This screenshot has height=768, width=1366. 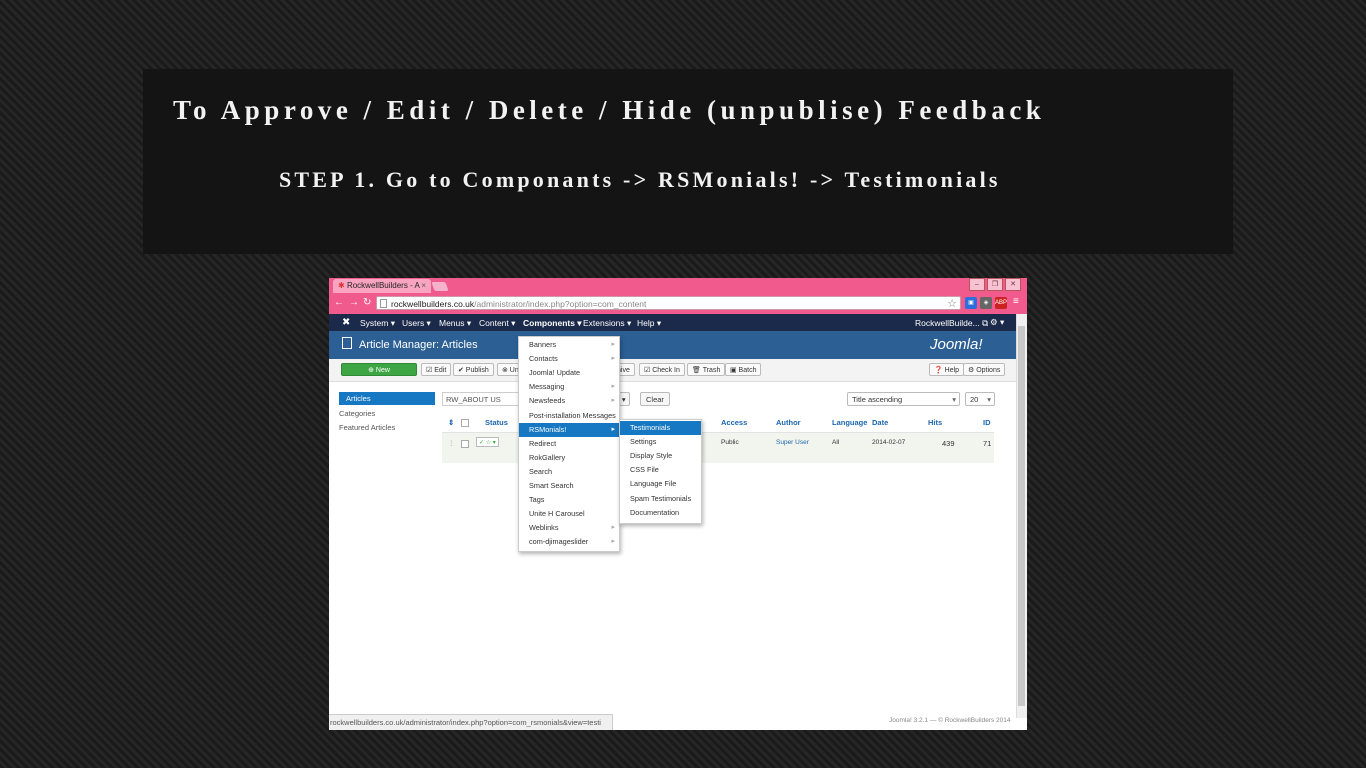 I want to click on clear-button: Clear, so click(x=655, y=399).